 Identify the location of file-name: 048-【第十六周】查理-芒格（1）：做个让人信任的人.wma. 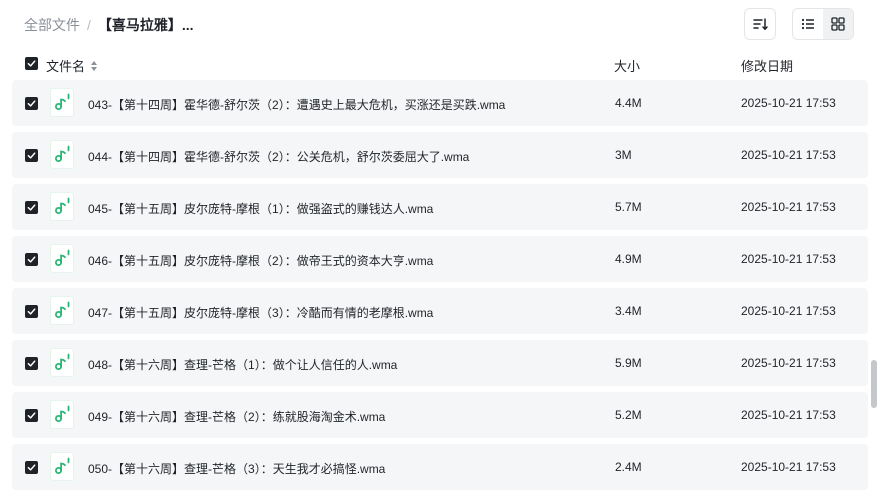
(242, 364).